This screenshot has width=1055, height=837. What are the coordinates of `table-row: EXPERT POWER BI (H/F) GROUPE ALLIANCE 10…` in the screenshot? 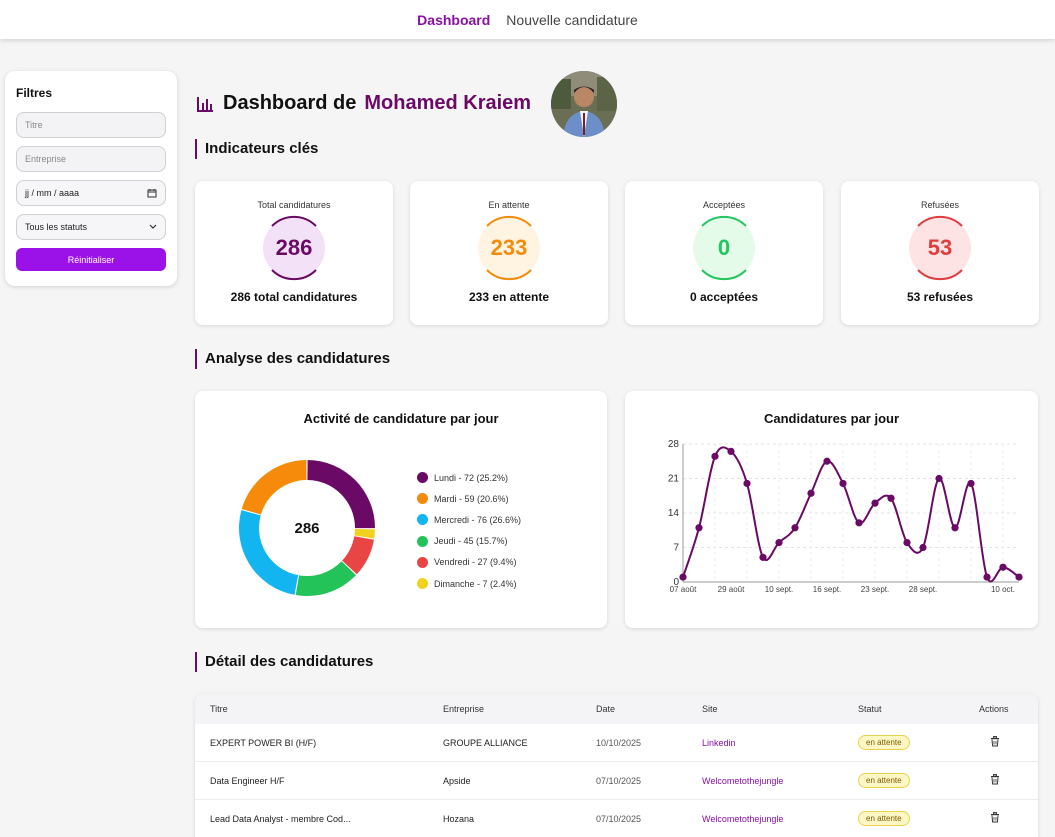 It's located at (616, 743).